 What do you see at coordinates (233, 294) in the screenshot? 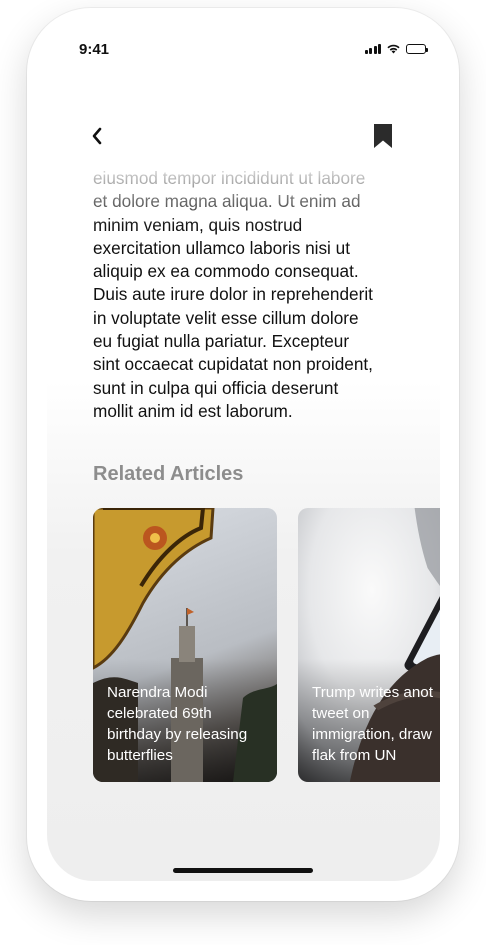
I see `article-line: Duis aute irure dolor in reprehenderit` at bounding box center [233, 294].